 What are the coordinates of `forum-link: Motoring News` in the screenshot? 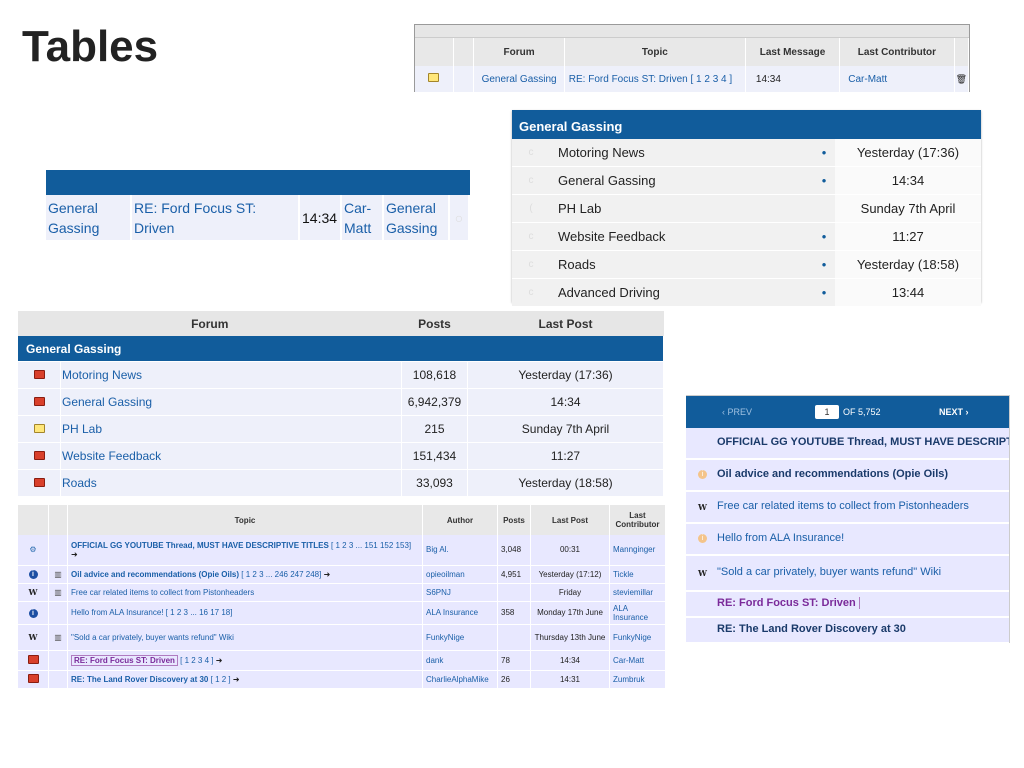 It's located at (231, 375).